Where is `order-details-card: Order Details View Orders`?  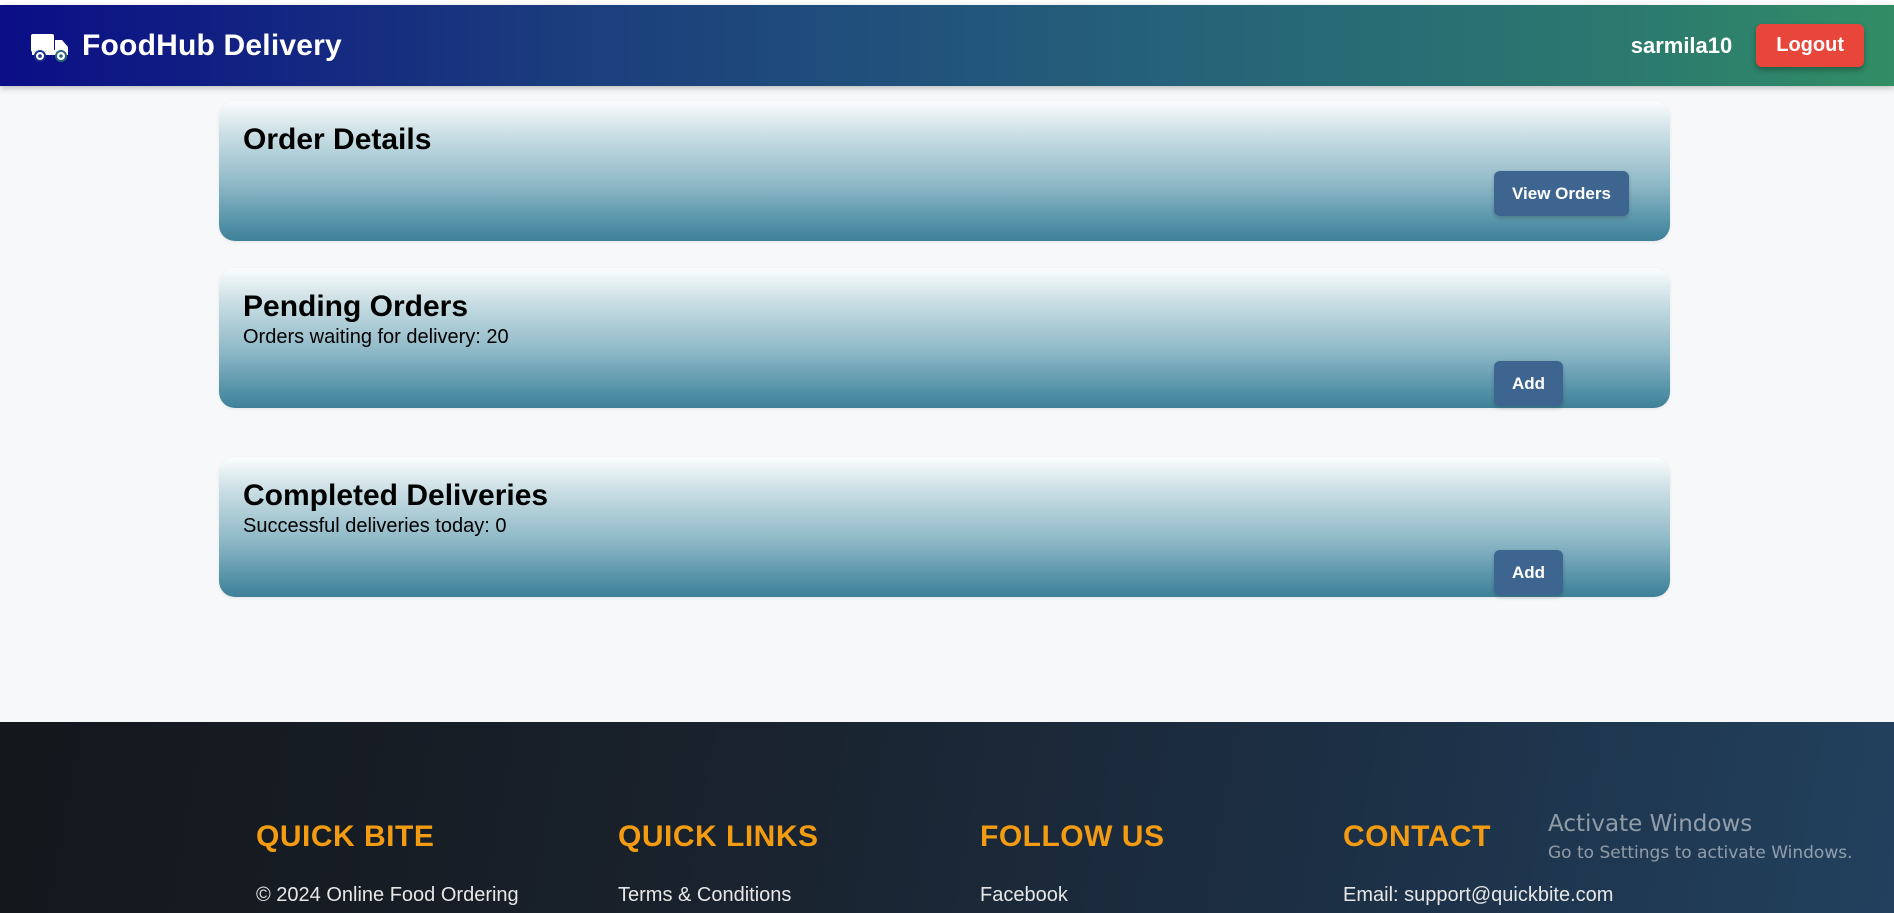 order-details-card: Order Details View Orders is located at coordinates (944, 171).